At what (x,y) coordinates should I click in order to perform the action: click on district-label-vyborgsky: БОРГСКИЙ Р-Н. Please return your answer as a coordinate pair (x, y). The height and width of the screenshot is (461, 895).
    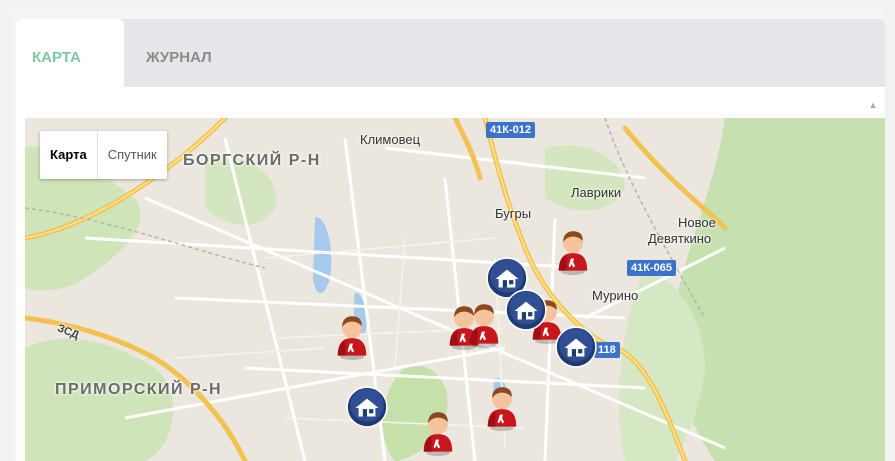
    Looking at the image, I should click on (252, 160).